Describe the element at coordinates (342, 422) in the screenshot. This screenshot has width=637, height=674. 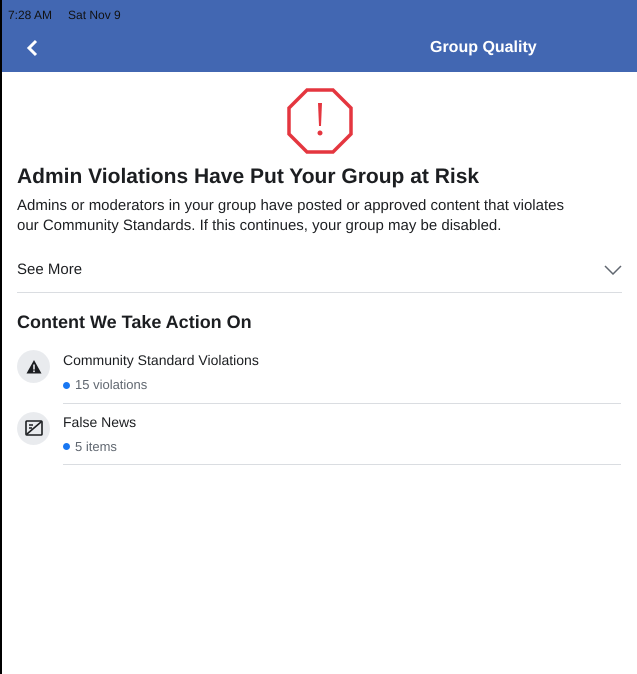
I see `item-title: False News` at that location.